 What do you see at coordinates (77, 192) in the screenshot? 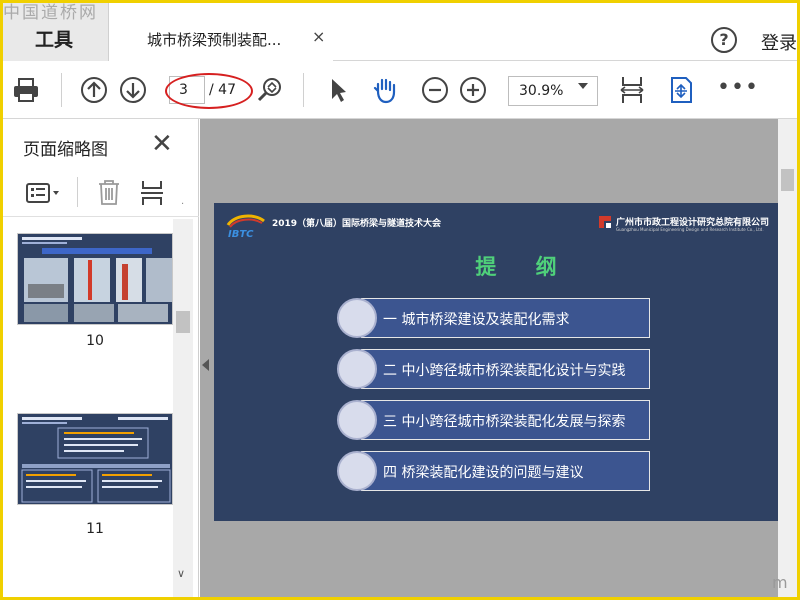
I see `panel-divider` at bounding box center [77, 192].